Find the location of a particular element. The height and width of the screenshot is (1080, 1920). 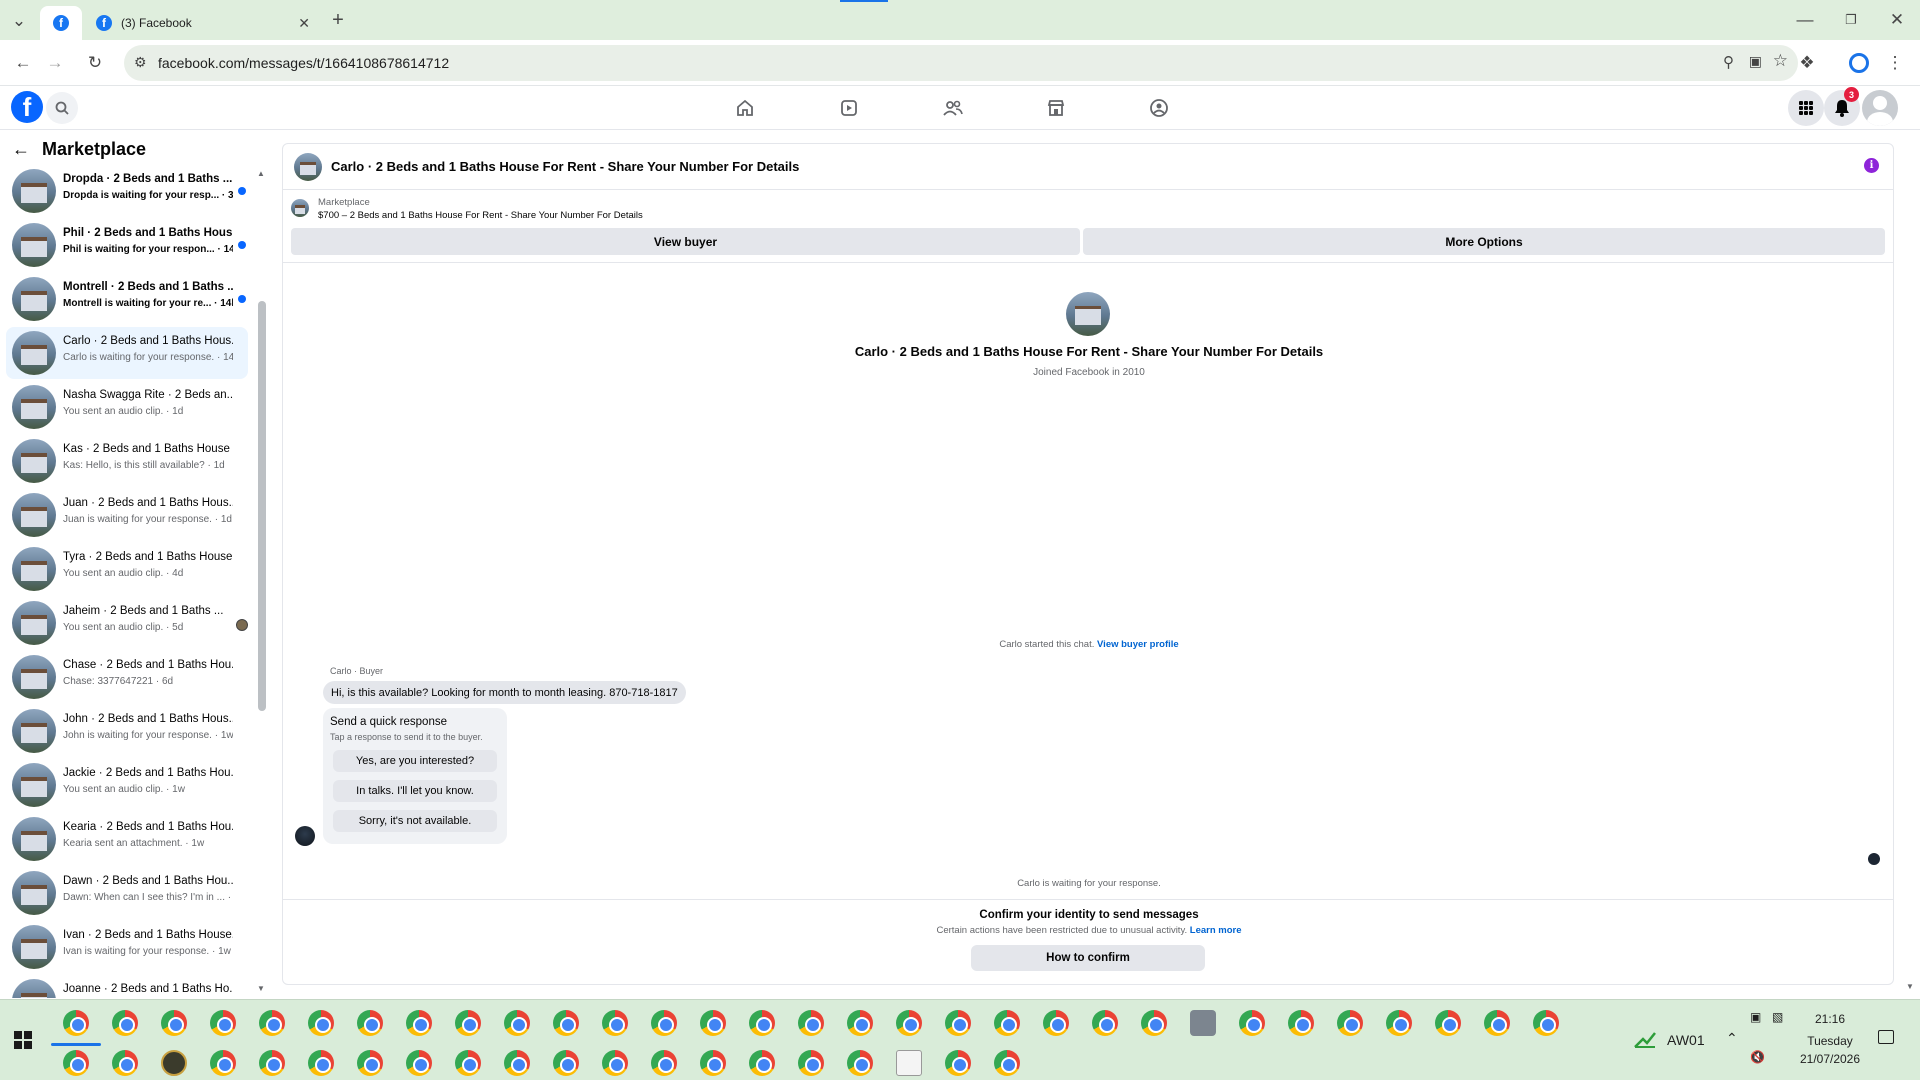

view-buyer-profile-link: View buyer profile is located at coordinates (1138, 644).